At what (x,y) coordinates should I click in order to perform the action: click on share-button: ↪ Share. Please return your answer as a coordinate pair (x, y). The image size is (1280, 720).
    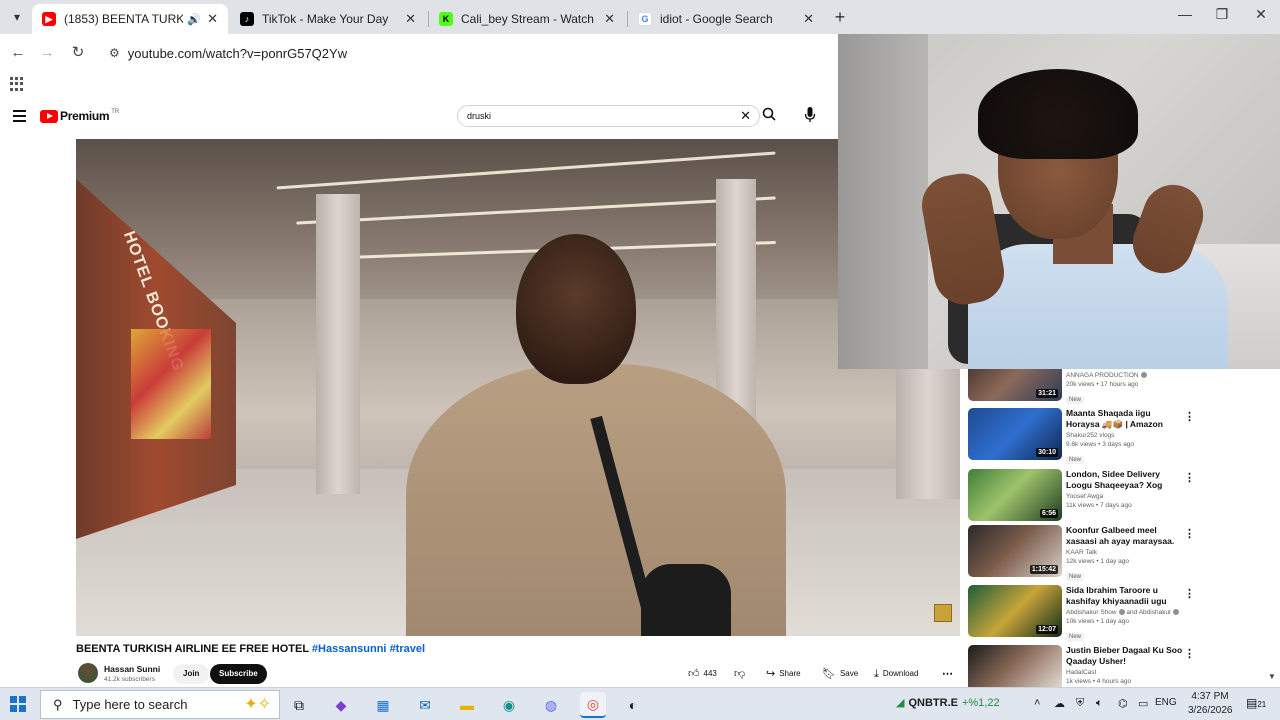
    Looking at the image, I should click on (783, 674).